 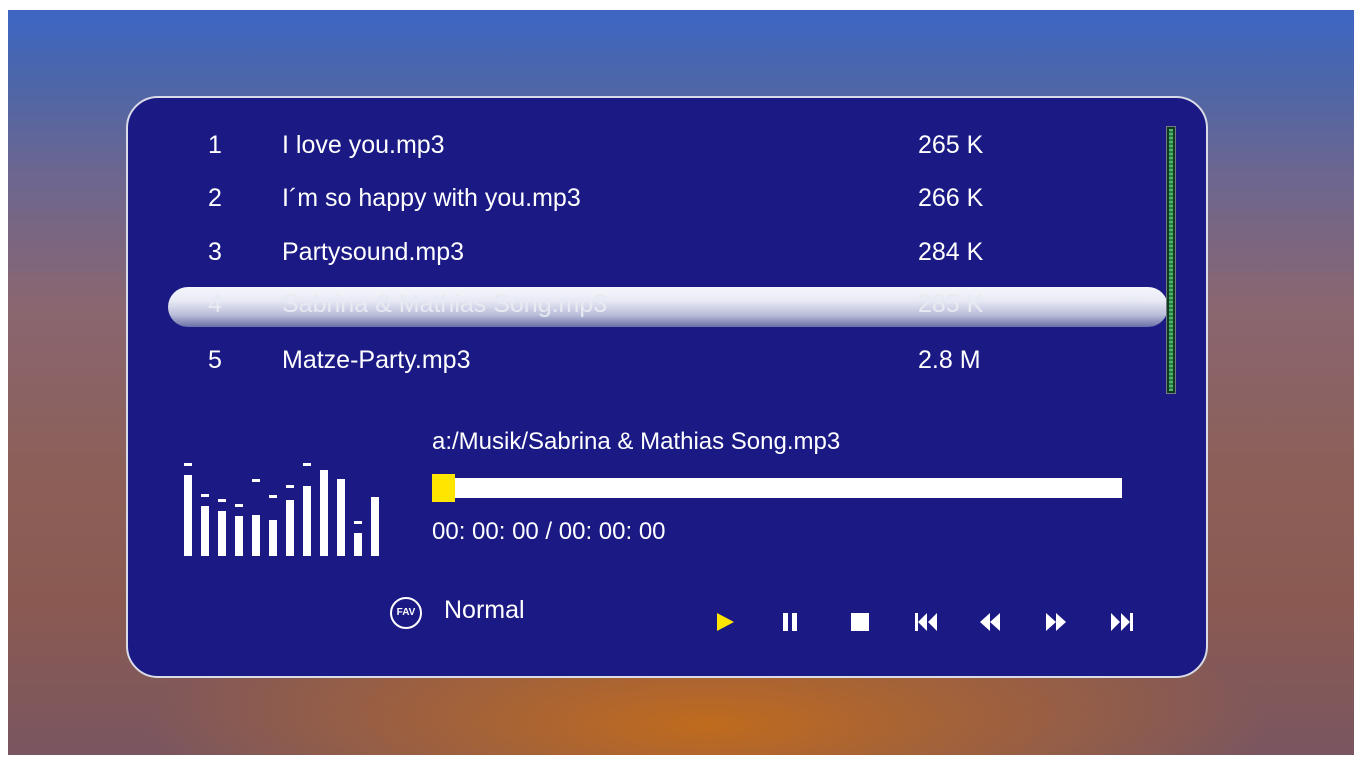 What do you see at coordinates (668, 145) in the screenshot?
I see `playlist-row: 1 I love you.mp3 265 K` at bounding box center [668, 145].